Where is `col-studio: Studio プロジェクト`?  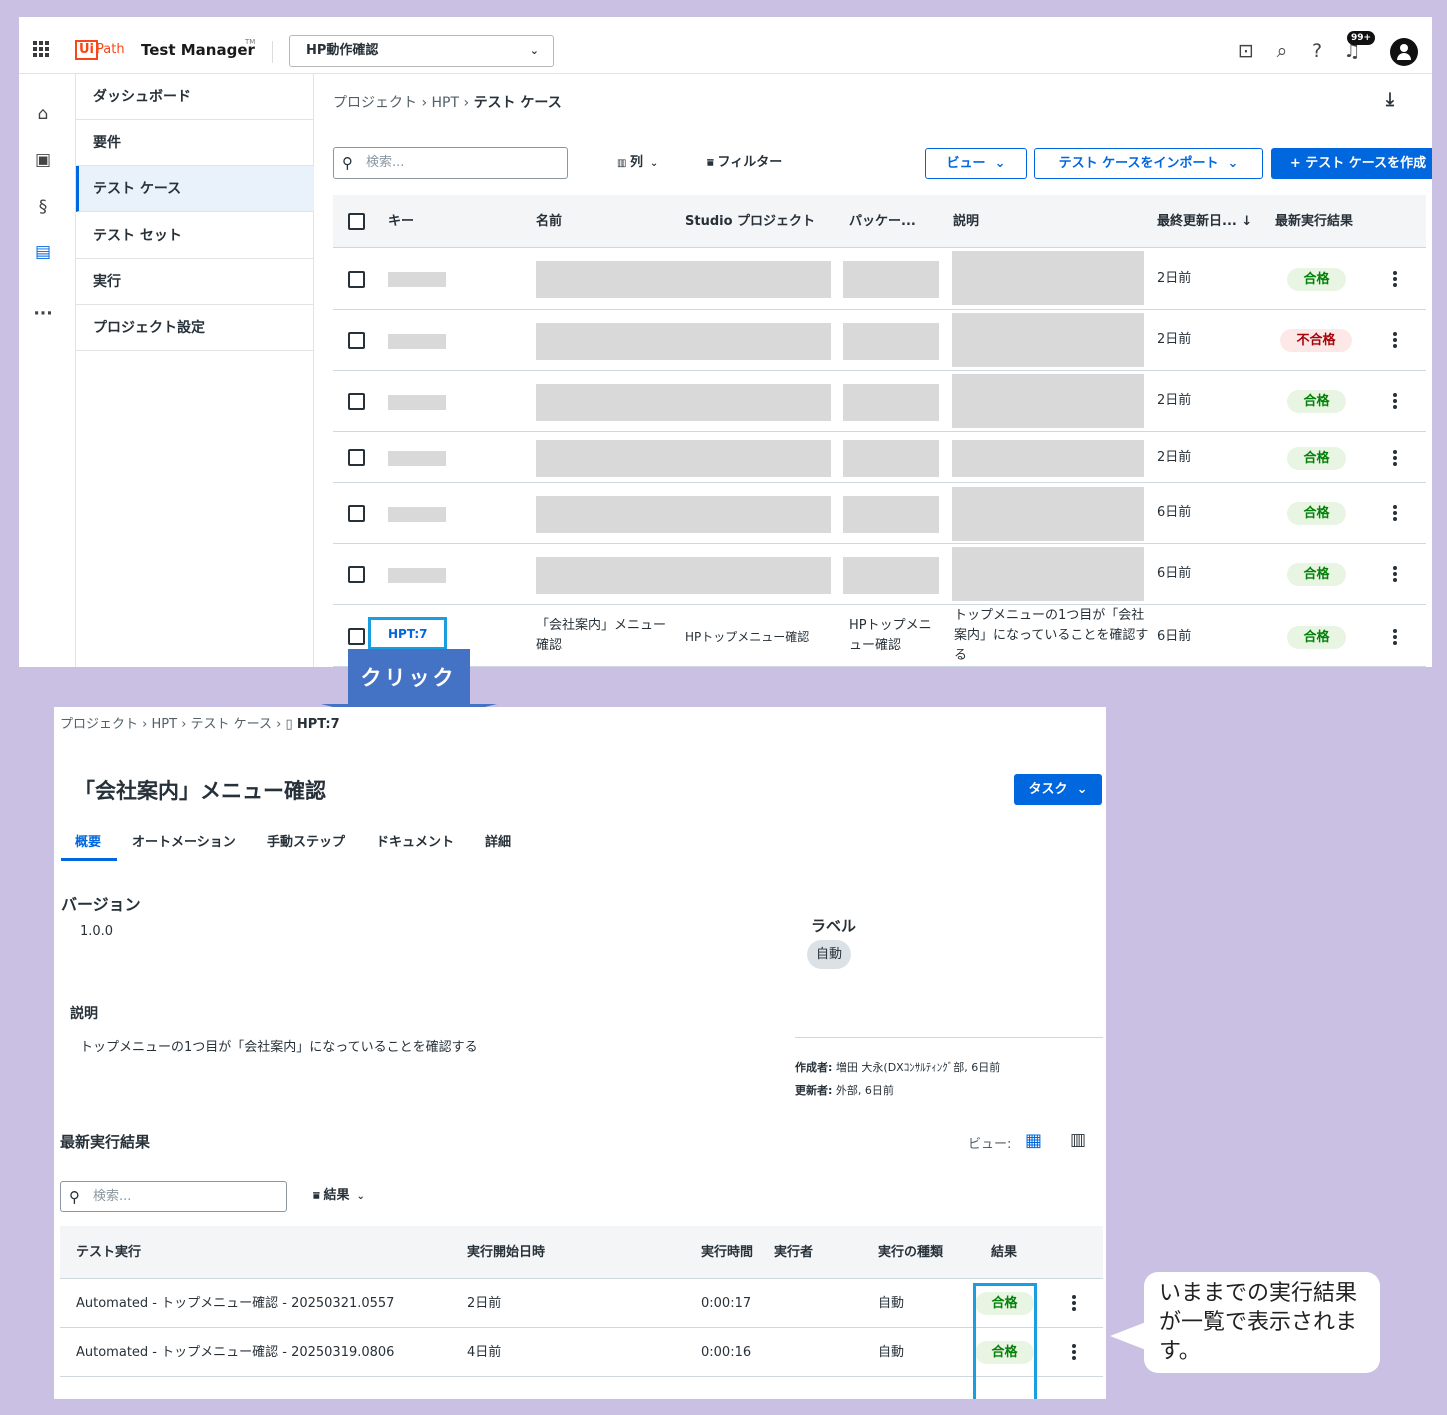 col-studio: Studio プロジェクト is located at coordinates (750, 221).